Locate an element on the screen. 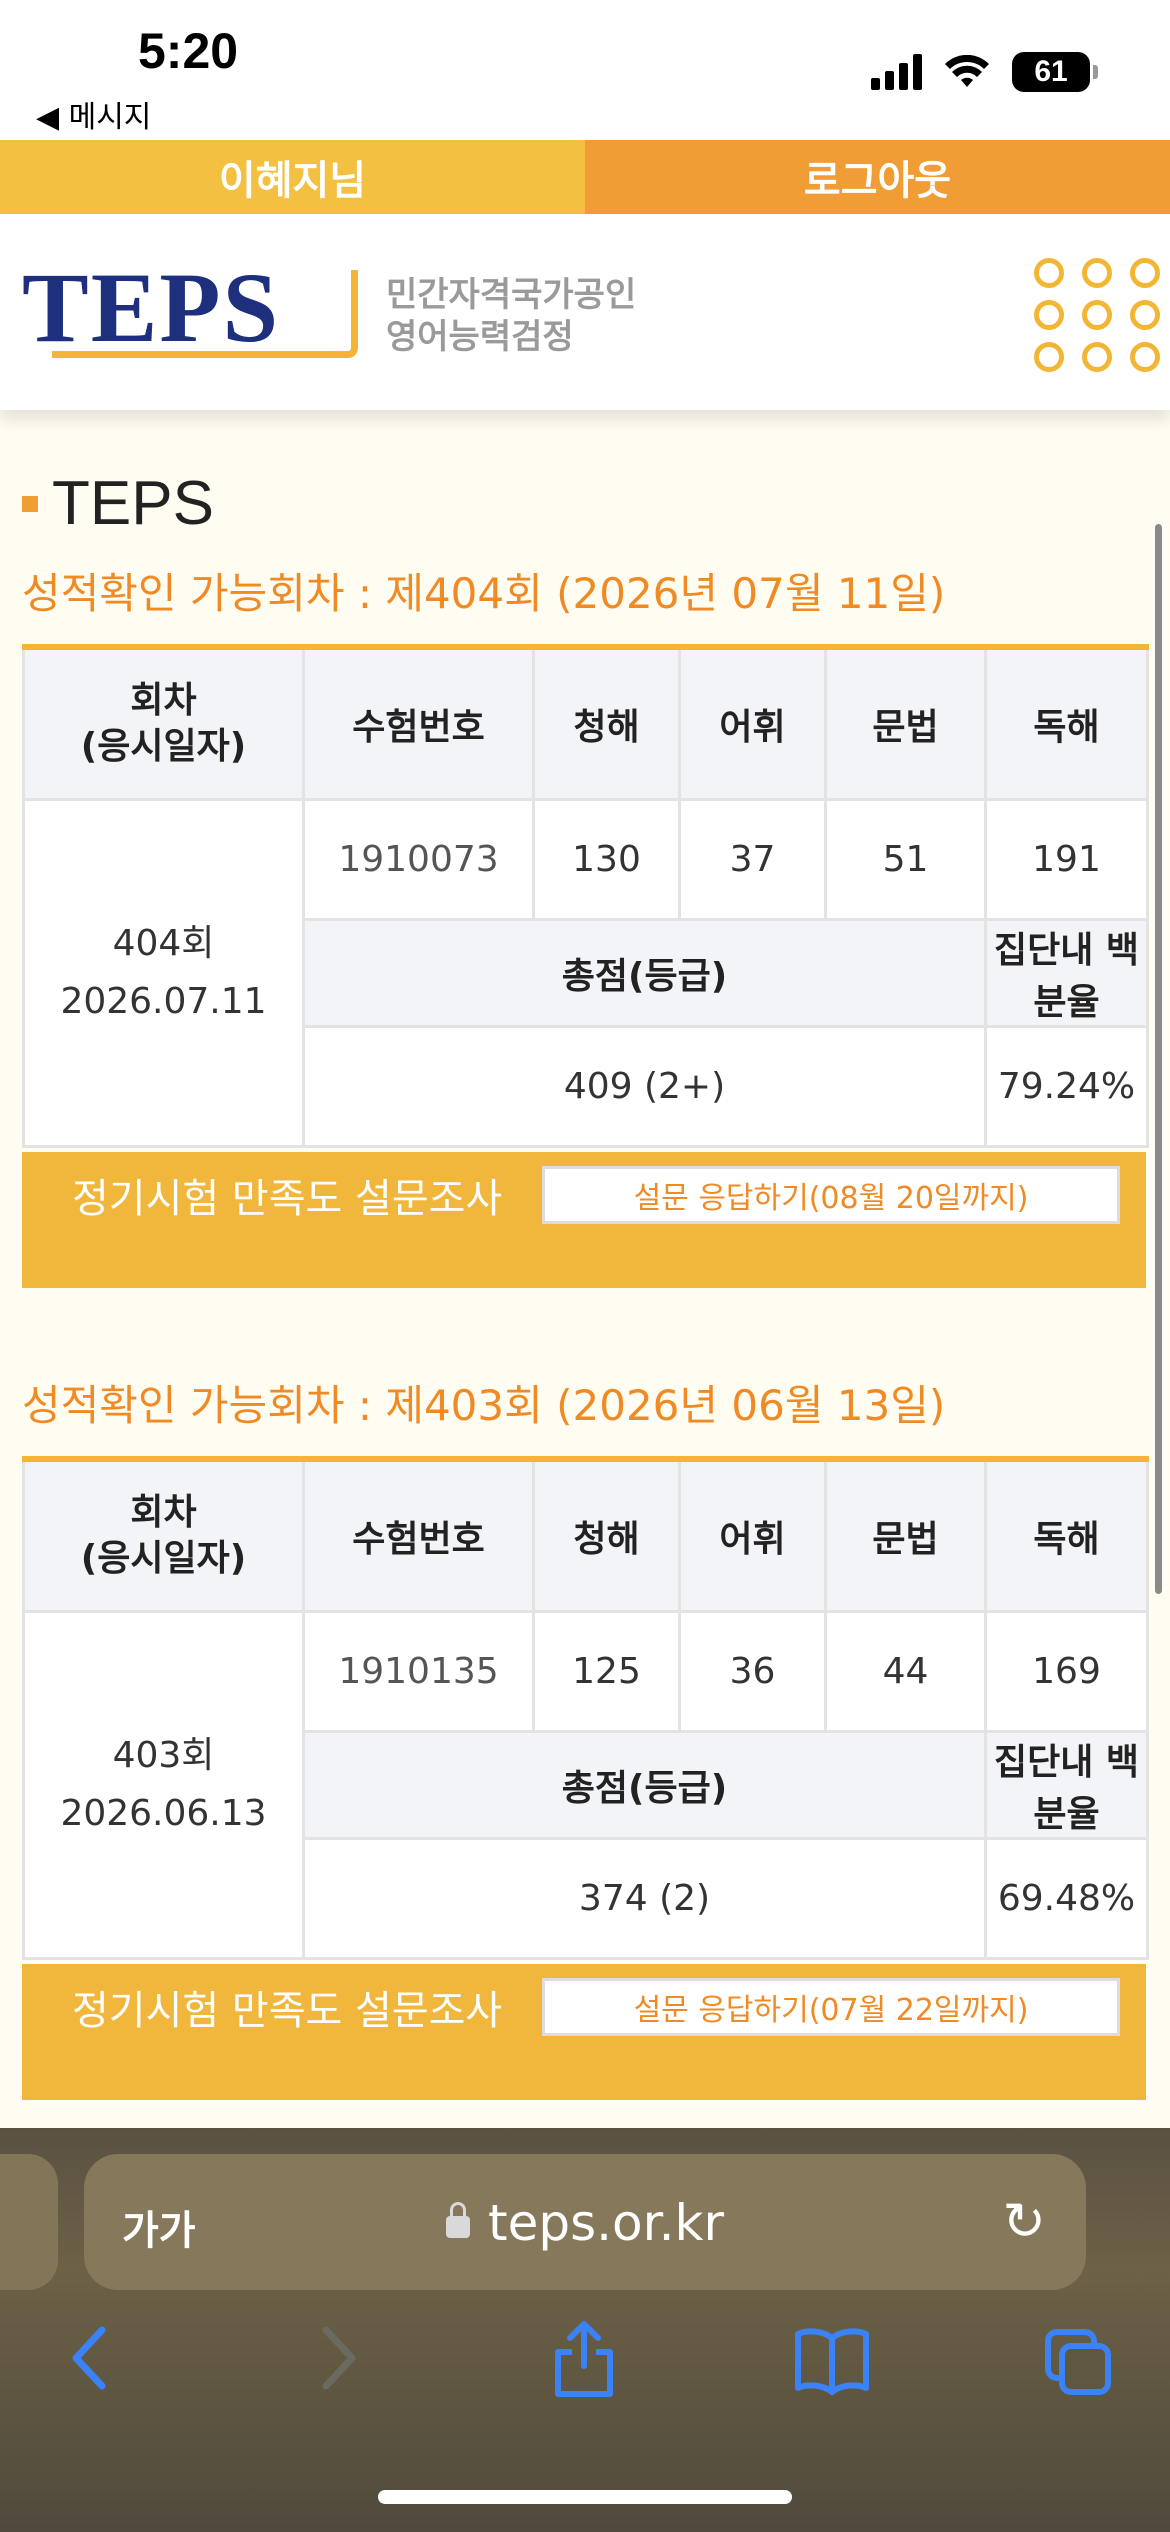 This screenshot has width=1170, height=2532. back-to-messages-link: ◀ 메시지 is located at coordinates (93, 114).